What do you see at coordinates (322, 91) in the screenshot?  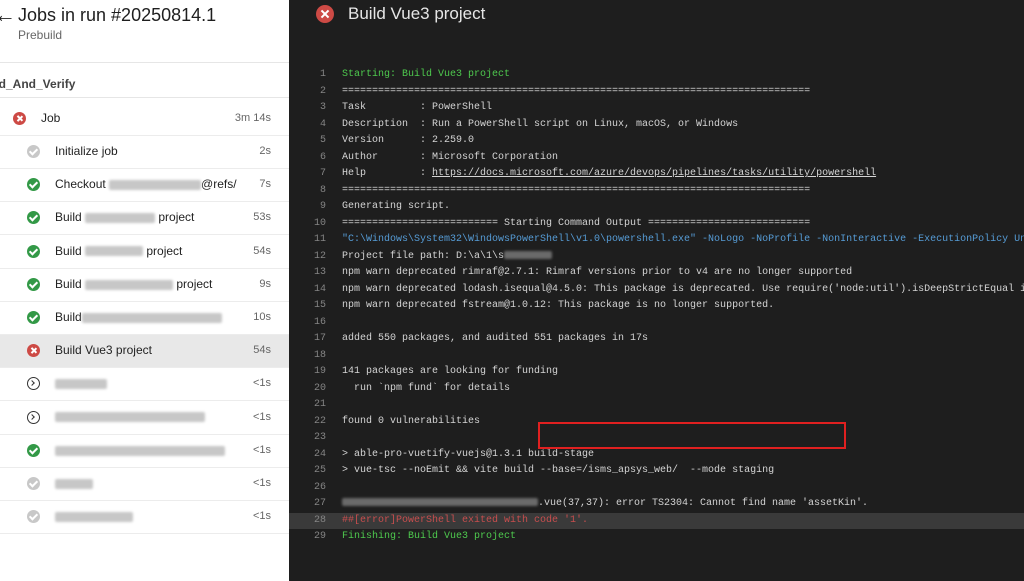 I see `line-number: 2` at bounding box center [322, 91].